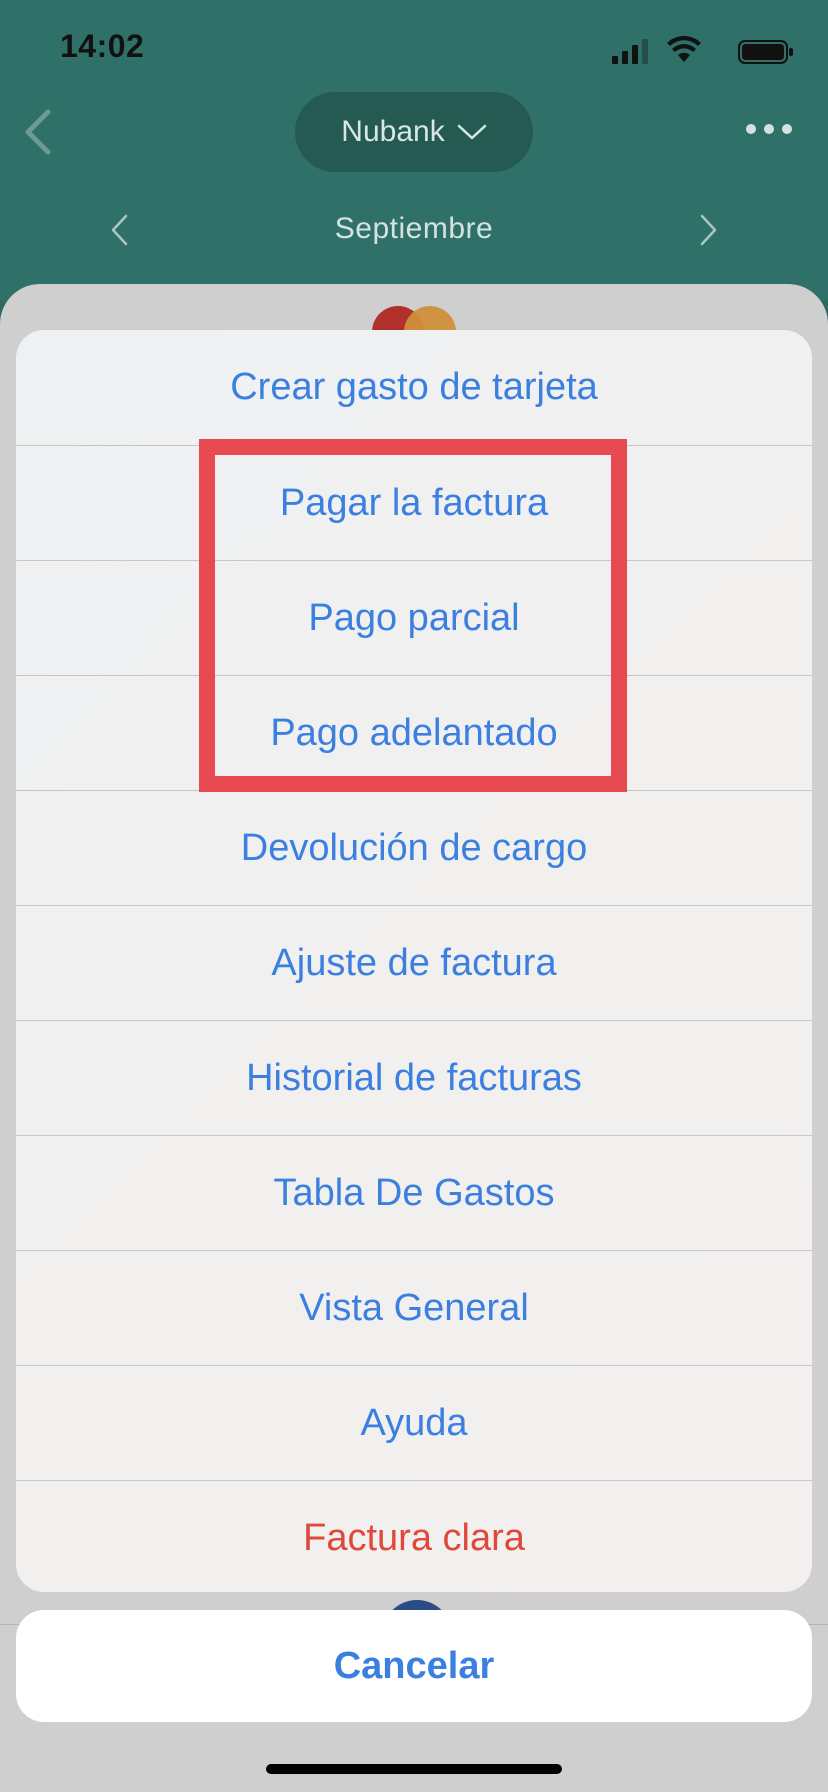 The width and height of the screenshot is (828, 1792). I want to click on back-icon, so click(40, 132).